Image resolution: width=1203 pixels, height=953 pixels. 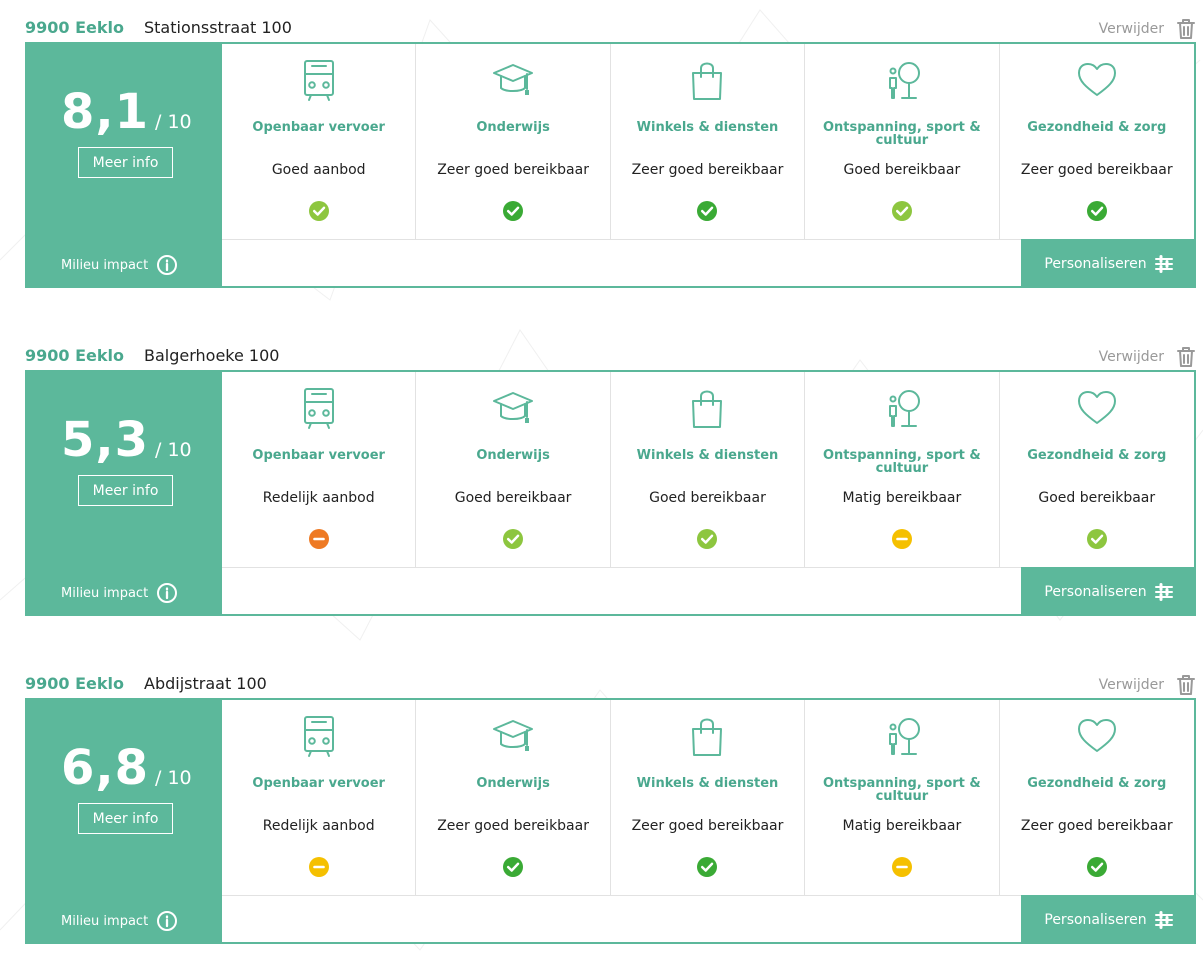 What do you see at coordinates (105, 768) in the screenshot?
I see `score-value: 6,8` at bounding box center [105, 768].